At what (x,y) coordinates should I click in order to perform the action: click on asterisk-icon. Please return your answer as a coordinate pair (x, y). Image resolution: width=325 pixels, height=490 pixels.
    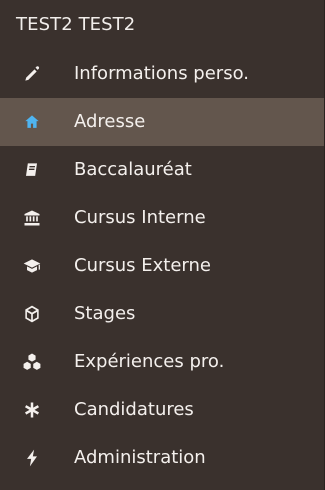
    Looking at the image, I should click on (32, 410).